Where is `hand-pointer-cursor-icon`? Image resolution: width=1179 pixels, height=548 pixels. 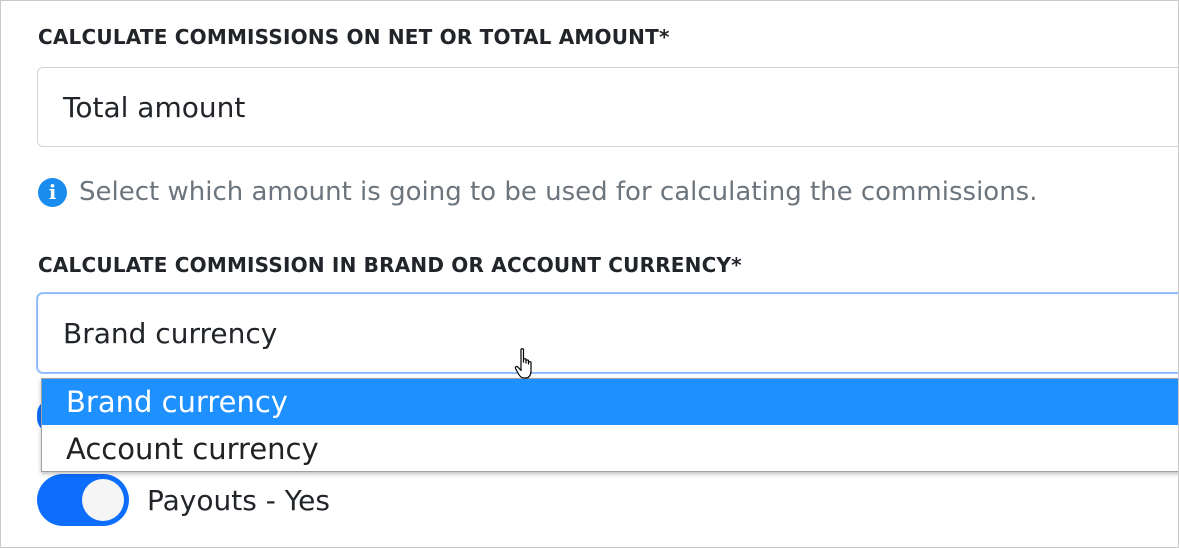
hand-pointer-cursor-icon is located at coordinates (523, 363).